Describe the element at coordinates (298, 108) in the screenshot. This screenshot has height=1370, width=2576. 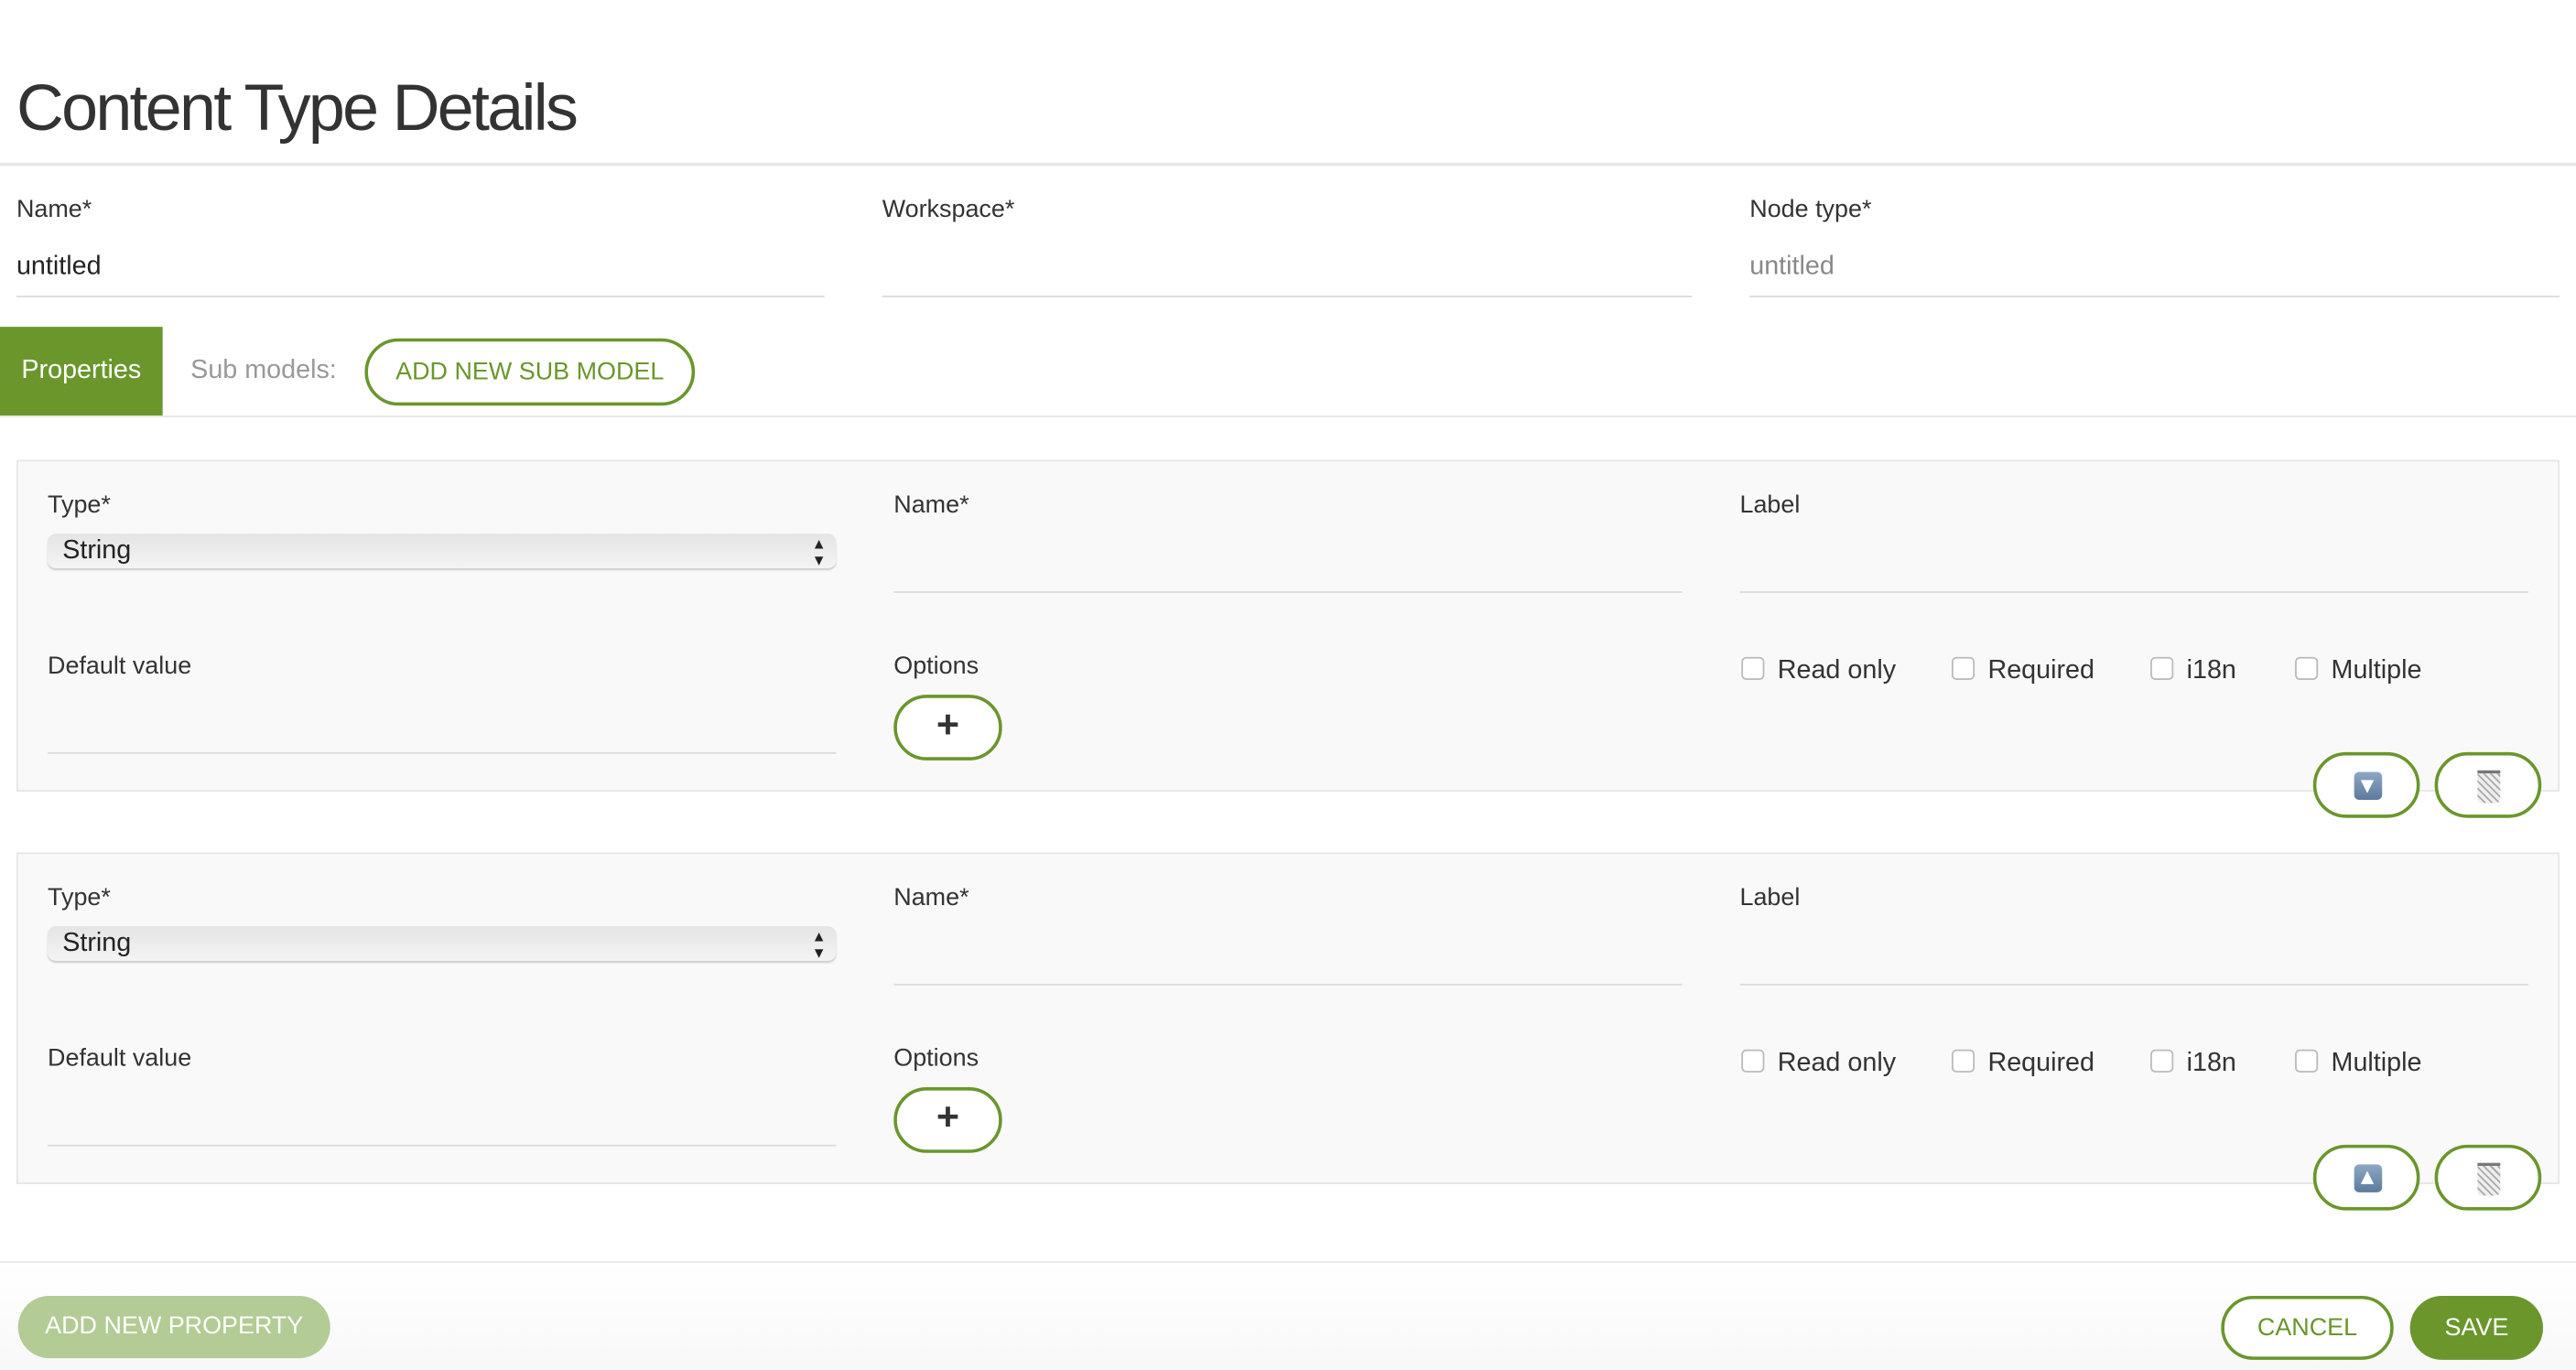
I see `page-title: Content Type Details` at that location.